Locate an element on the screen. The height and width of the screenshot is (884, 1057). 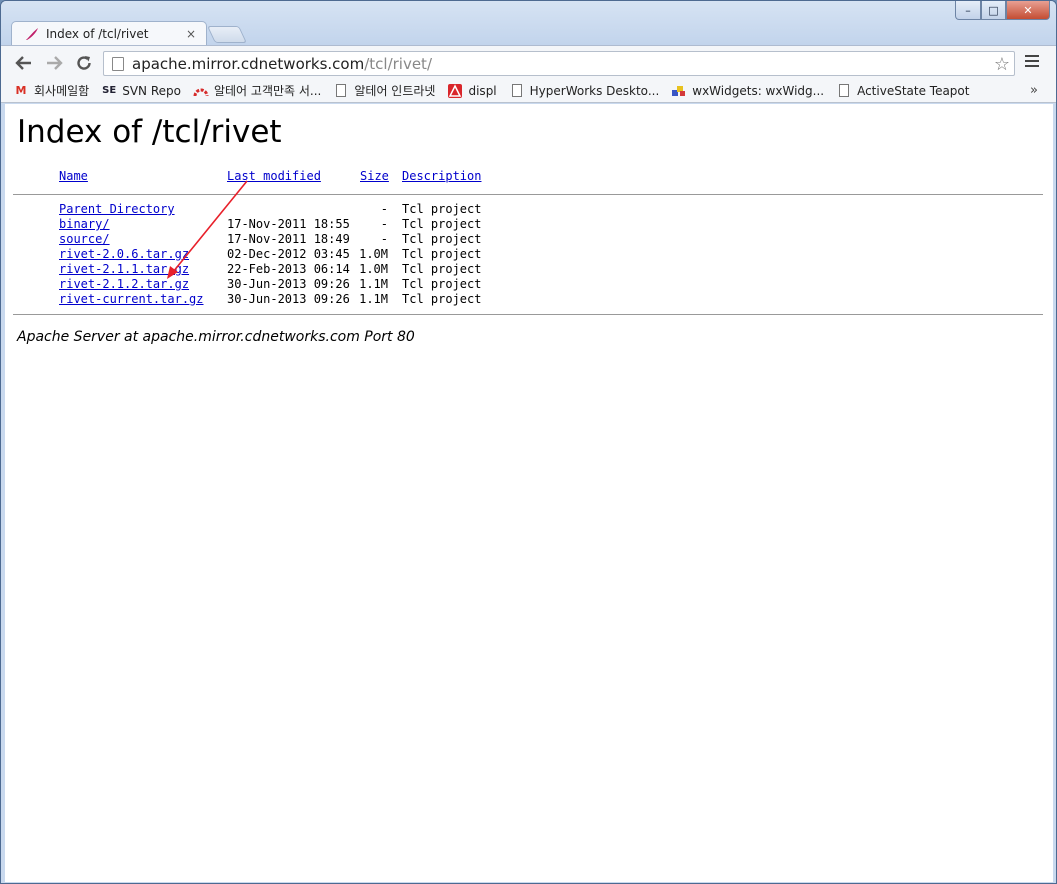
red-logo-icon is located at coordinates (455, 90).